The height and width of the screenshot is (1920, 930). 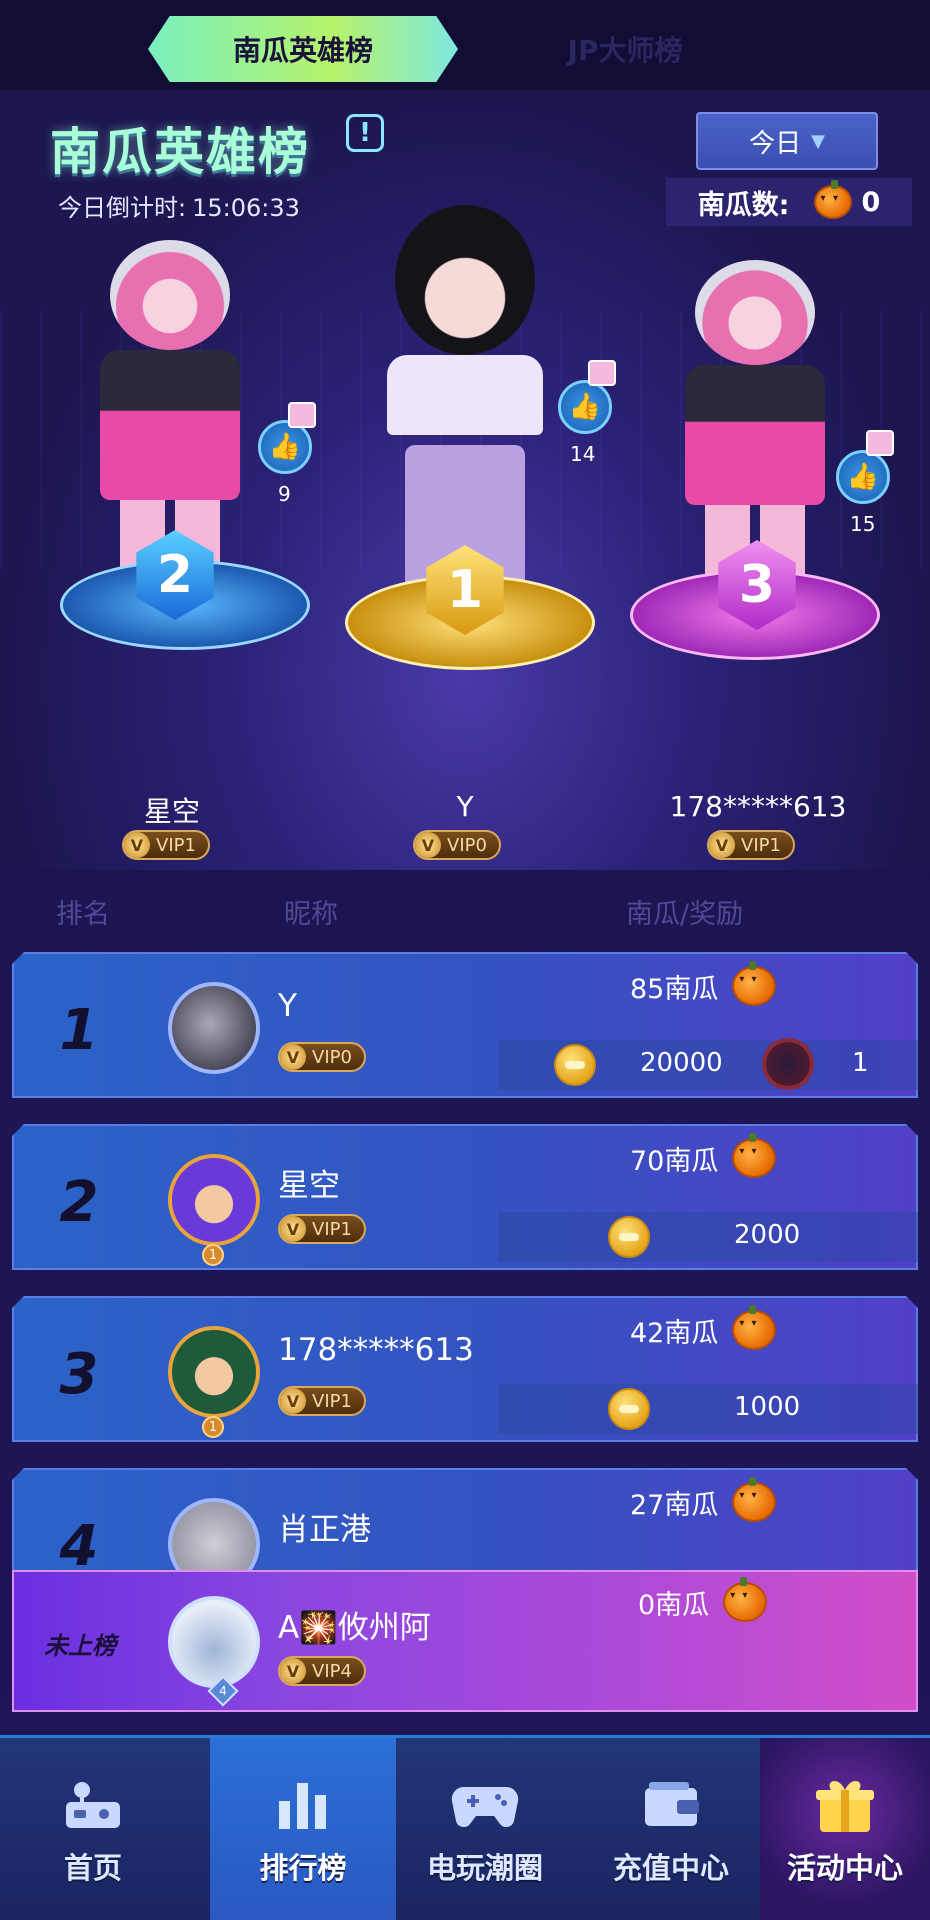 I want to click on nav-gaming-circle: 电玩潮圈, so click(x=485, y=1829).